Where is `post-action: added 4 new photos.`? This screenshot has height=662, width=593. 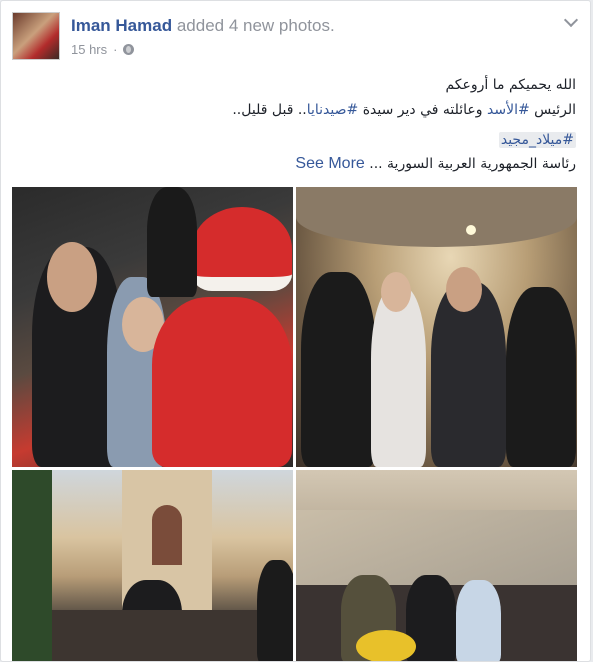
post-action: added 4 new photos. is located at coordinates (255, 25).